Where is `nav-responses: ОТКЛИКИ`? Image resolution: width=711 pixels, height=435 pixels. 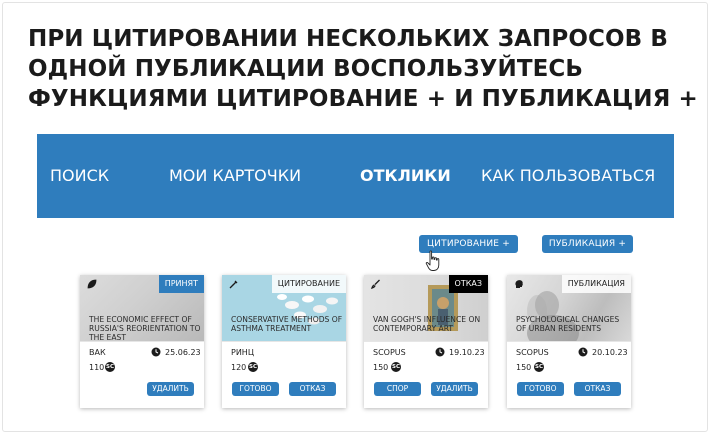 nav-responses: ОТКЛИКИ is located at coordinates (405, 176).